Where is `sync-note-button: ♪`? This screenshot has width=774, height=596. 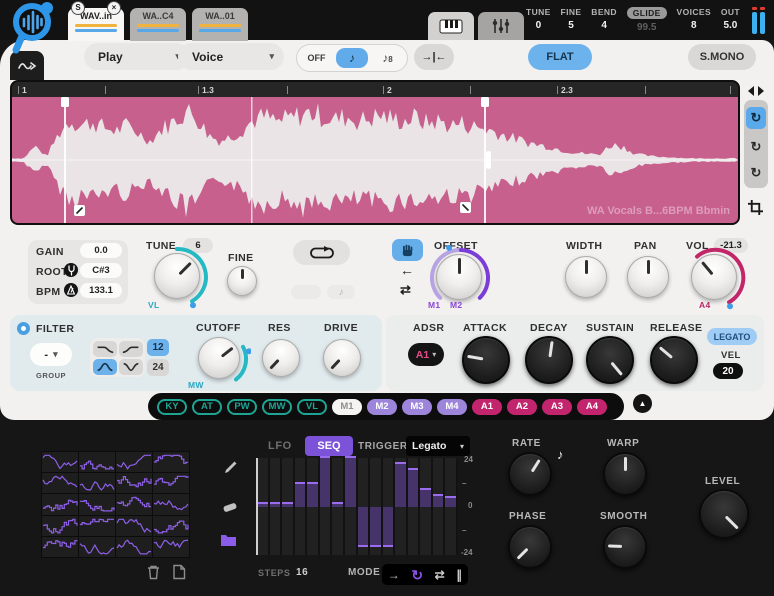
sync-note-button: ♪ is located at coordinates (352, 58).